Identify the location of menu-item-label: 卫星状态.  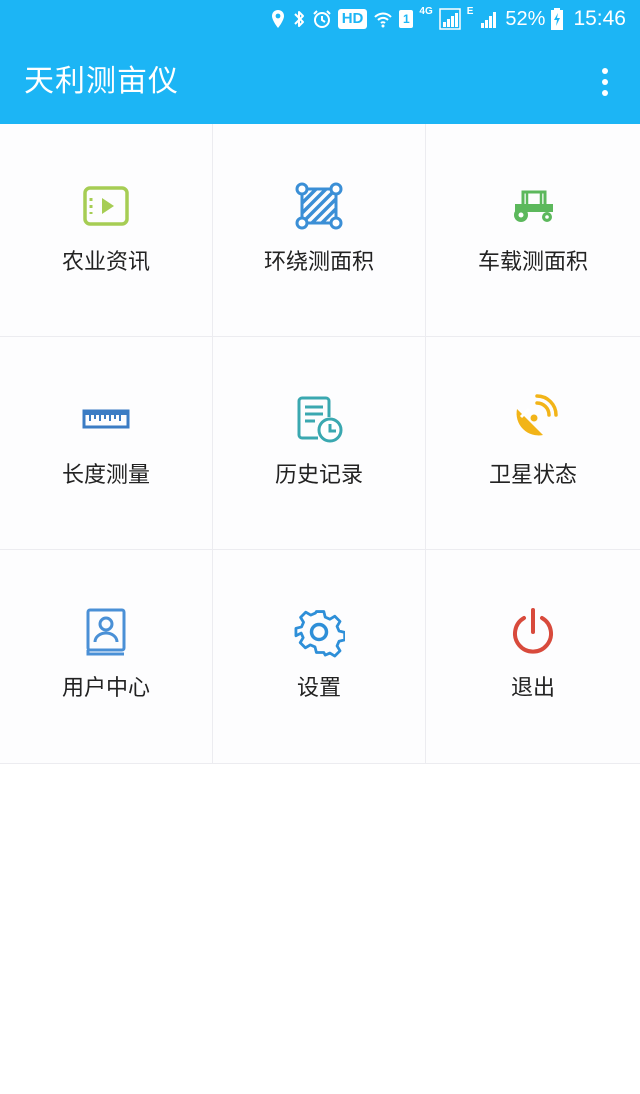
(532, 475).